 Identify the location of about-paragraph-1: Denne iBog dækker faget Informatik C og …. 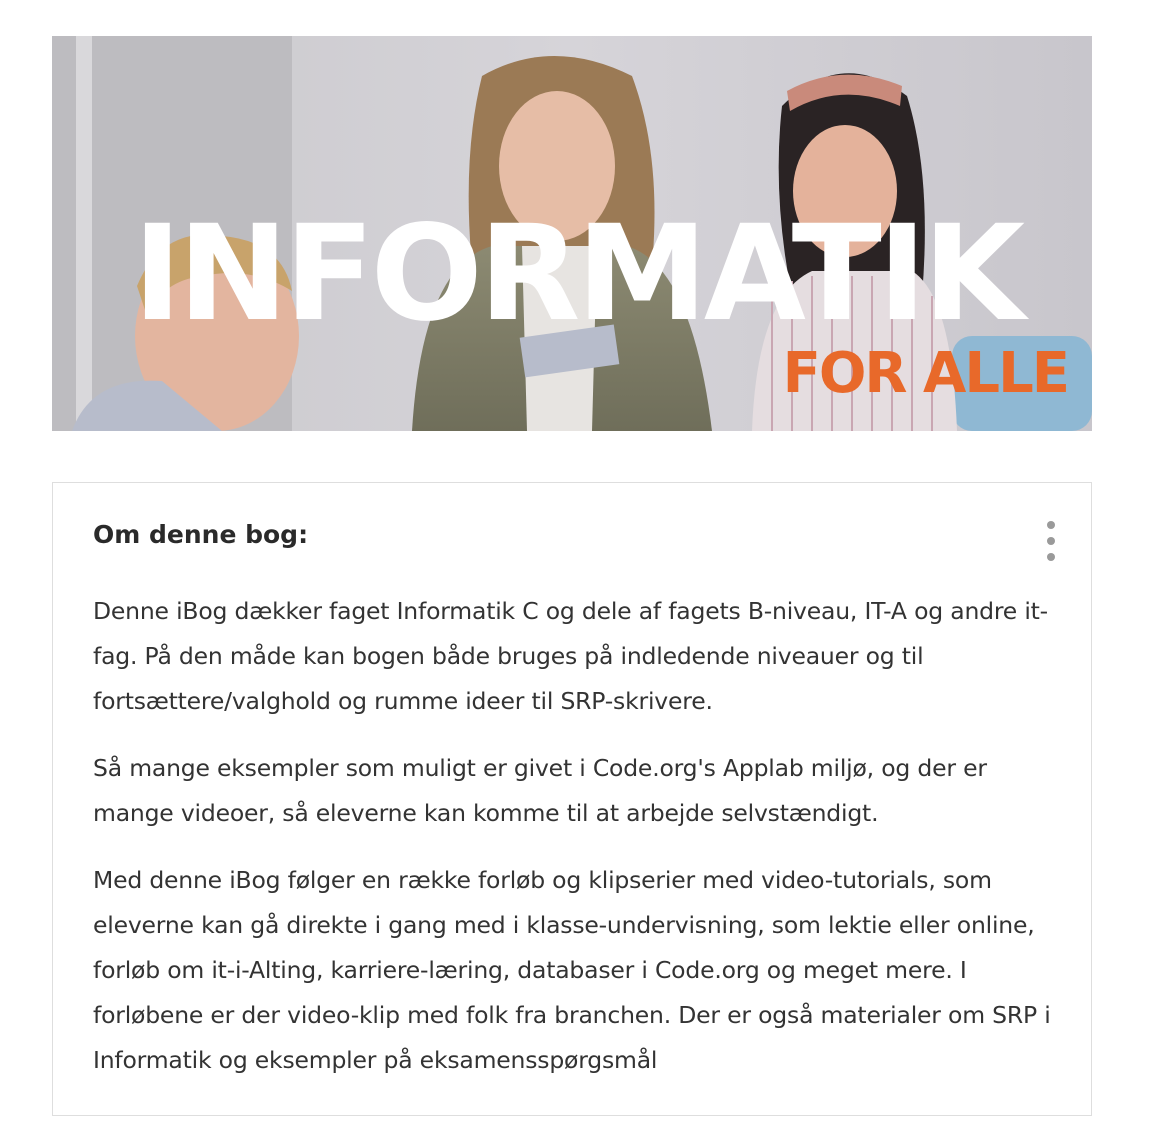
(570, 656).